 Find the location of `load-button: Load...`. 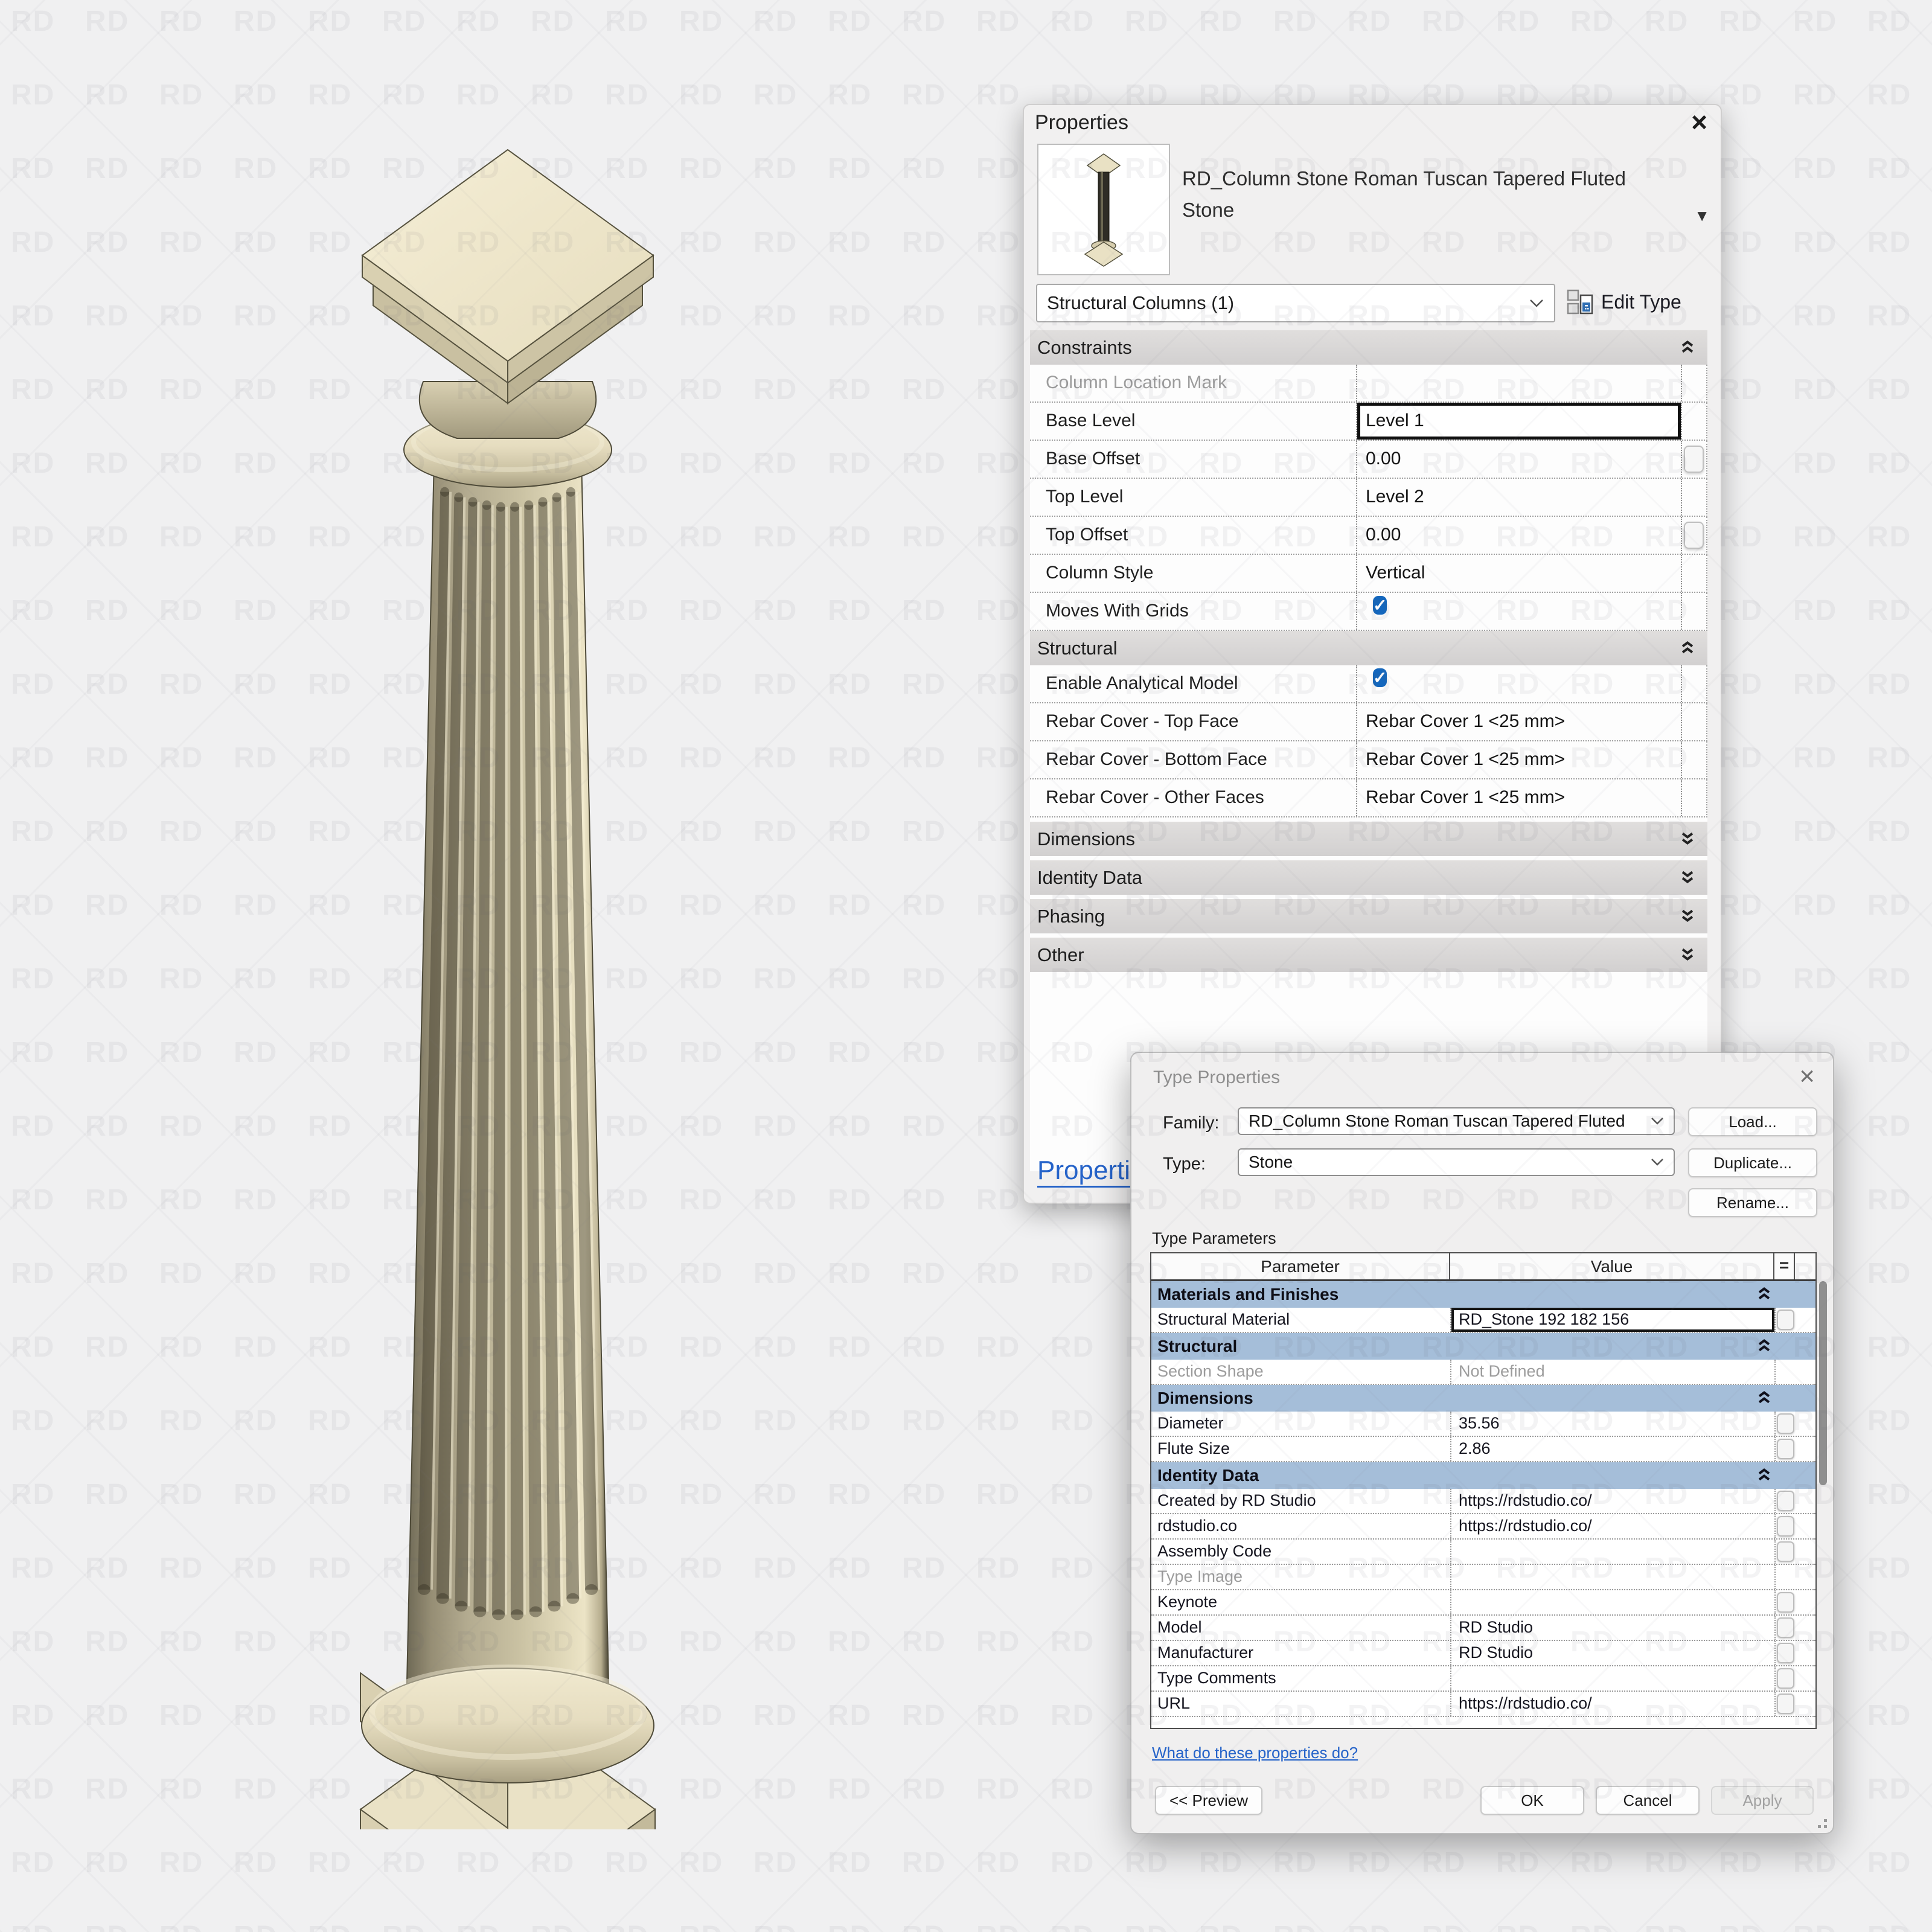

load-button: Load... is located at coordinates (1752, 1121).